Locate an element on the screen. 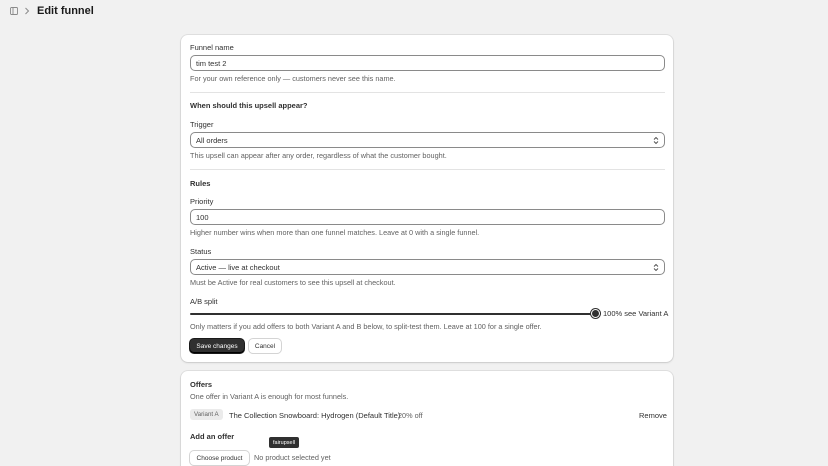 This screenshot has height=466, width=828. ab-split-value: 100% see Variant A is located at coordinates (636, 313).